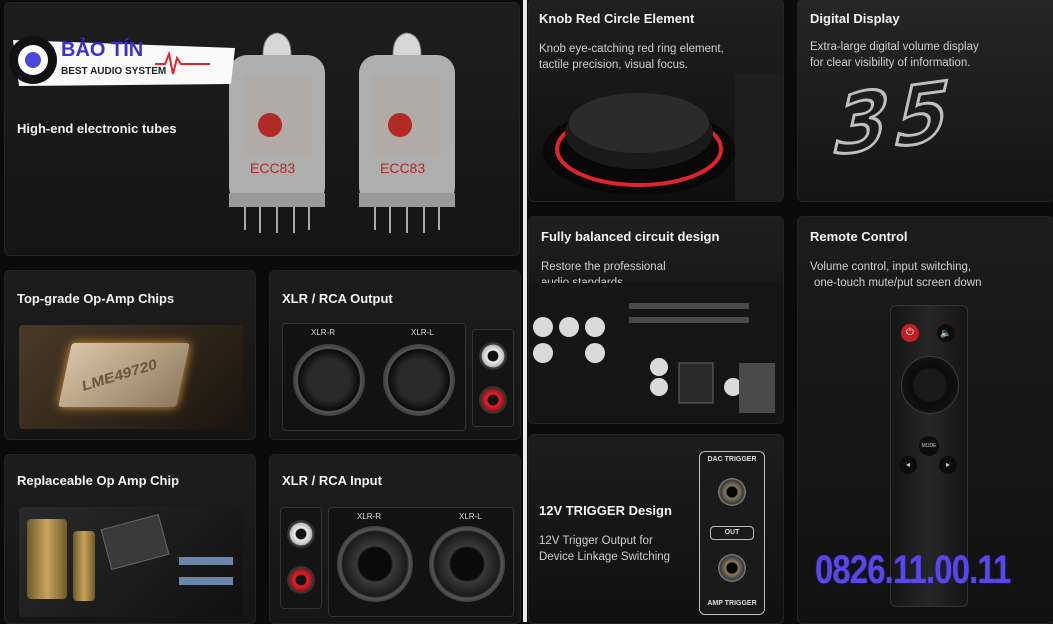 This screenshot has width=1053, height=624. What do you see at coordinates (732, 492) in the screenshot?
I see `dac-trigger-jack` at bounding box center [732, 492].